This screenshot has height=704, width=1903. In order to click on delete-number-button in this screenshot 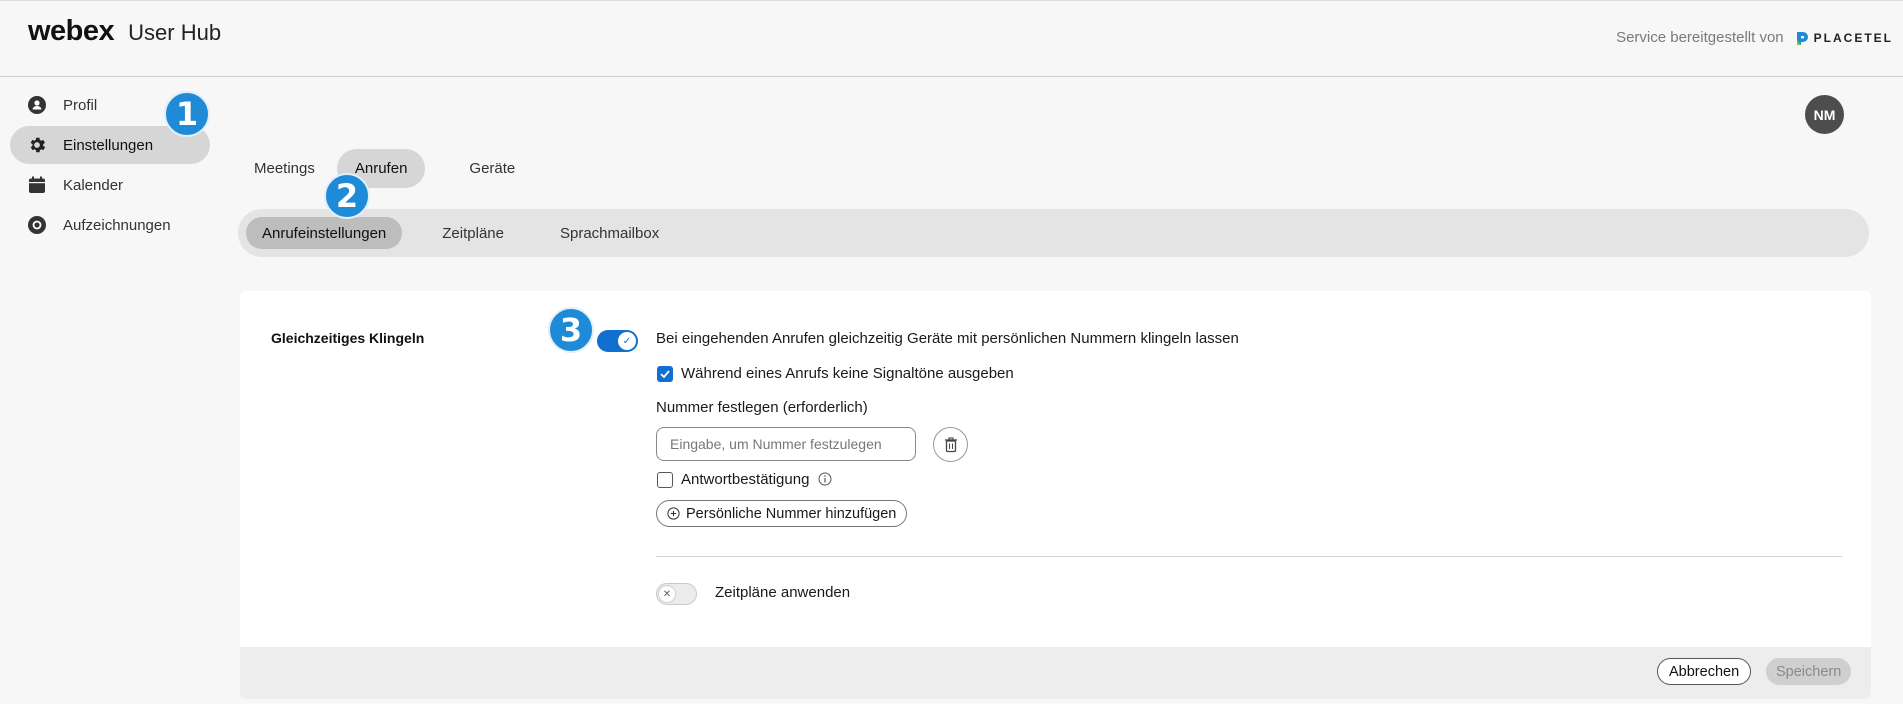, I will do `click(950, 444)`.